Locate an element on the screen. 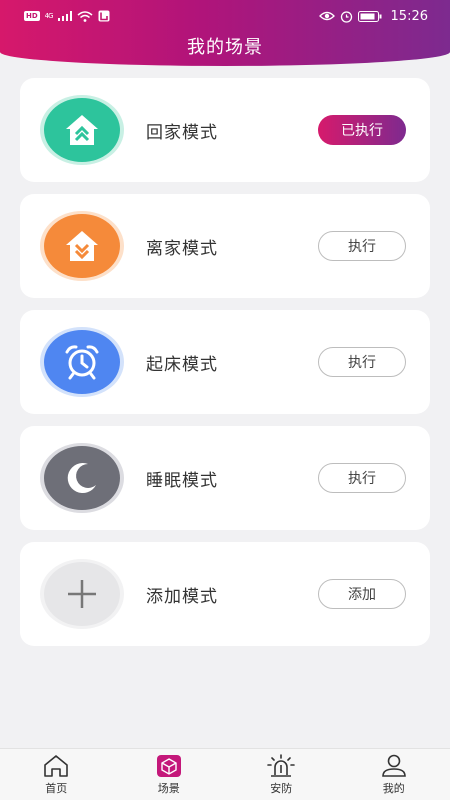  scene-cube-icon is located at coordinates (168, 765).